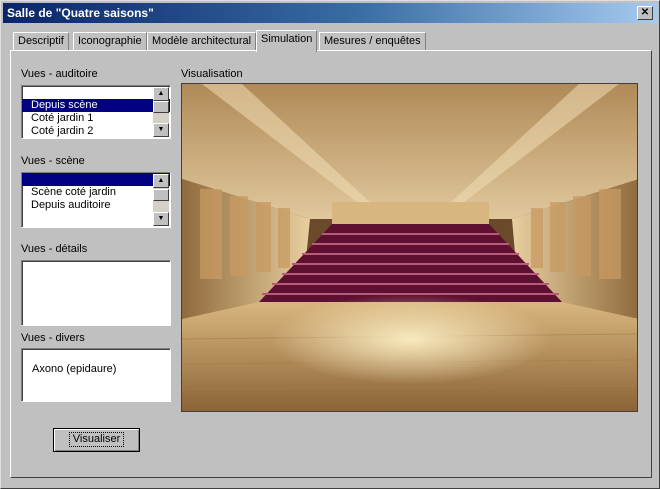  What do you see at coordinates (96, 369) in the screenshot?
I see `list-item: Axono (epidaure)` at bounding box center [96, 369].